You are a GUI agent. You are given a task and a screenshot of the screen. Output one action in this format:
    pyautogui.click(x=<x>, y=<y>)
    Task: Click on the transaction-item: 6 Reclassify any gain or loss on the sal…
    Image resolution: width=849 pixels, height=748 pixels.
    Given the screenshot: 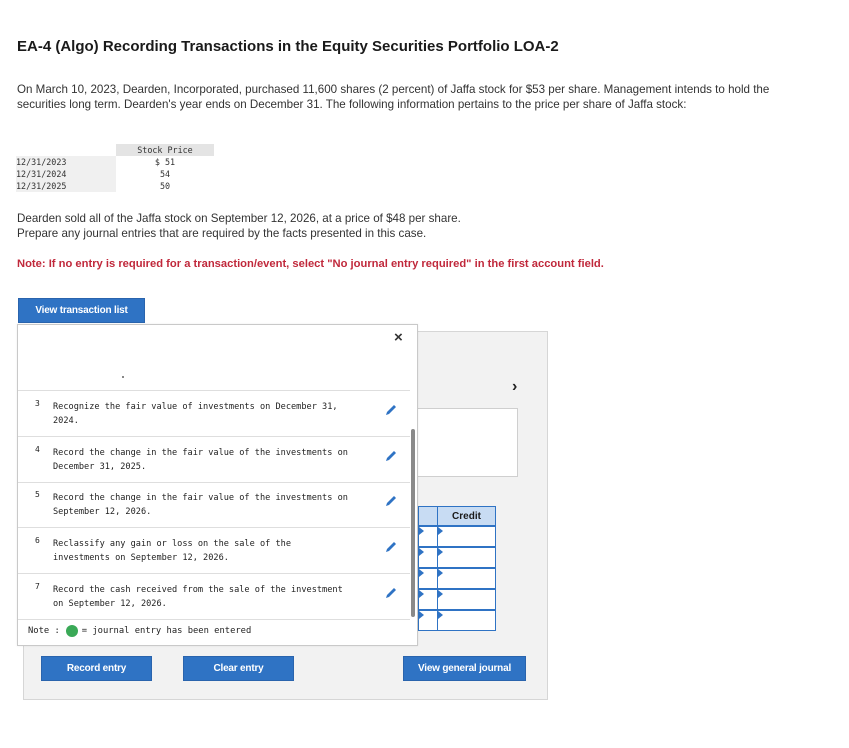 What is the action you would take?
    pyautogui.click(x=214, y=551)
    